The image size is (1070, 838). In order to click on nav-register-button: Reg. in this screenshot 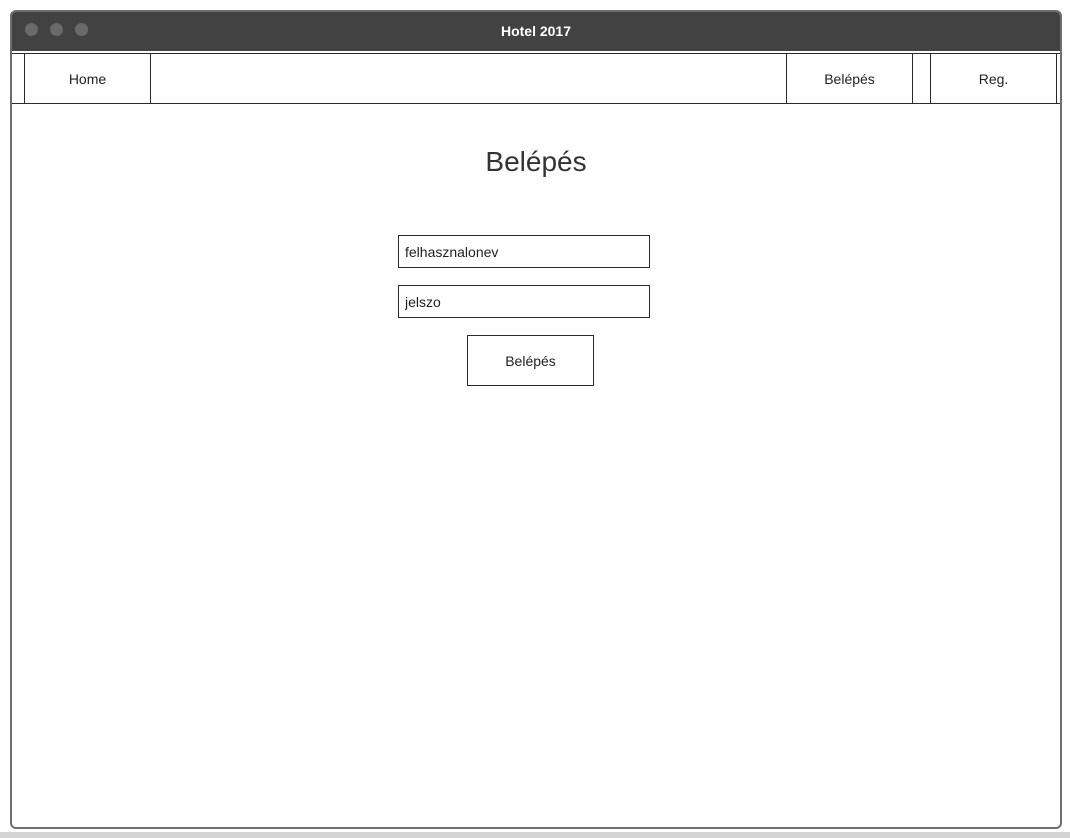, I will do `click(993, 78)`.